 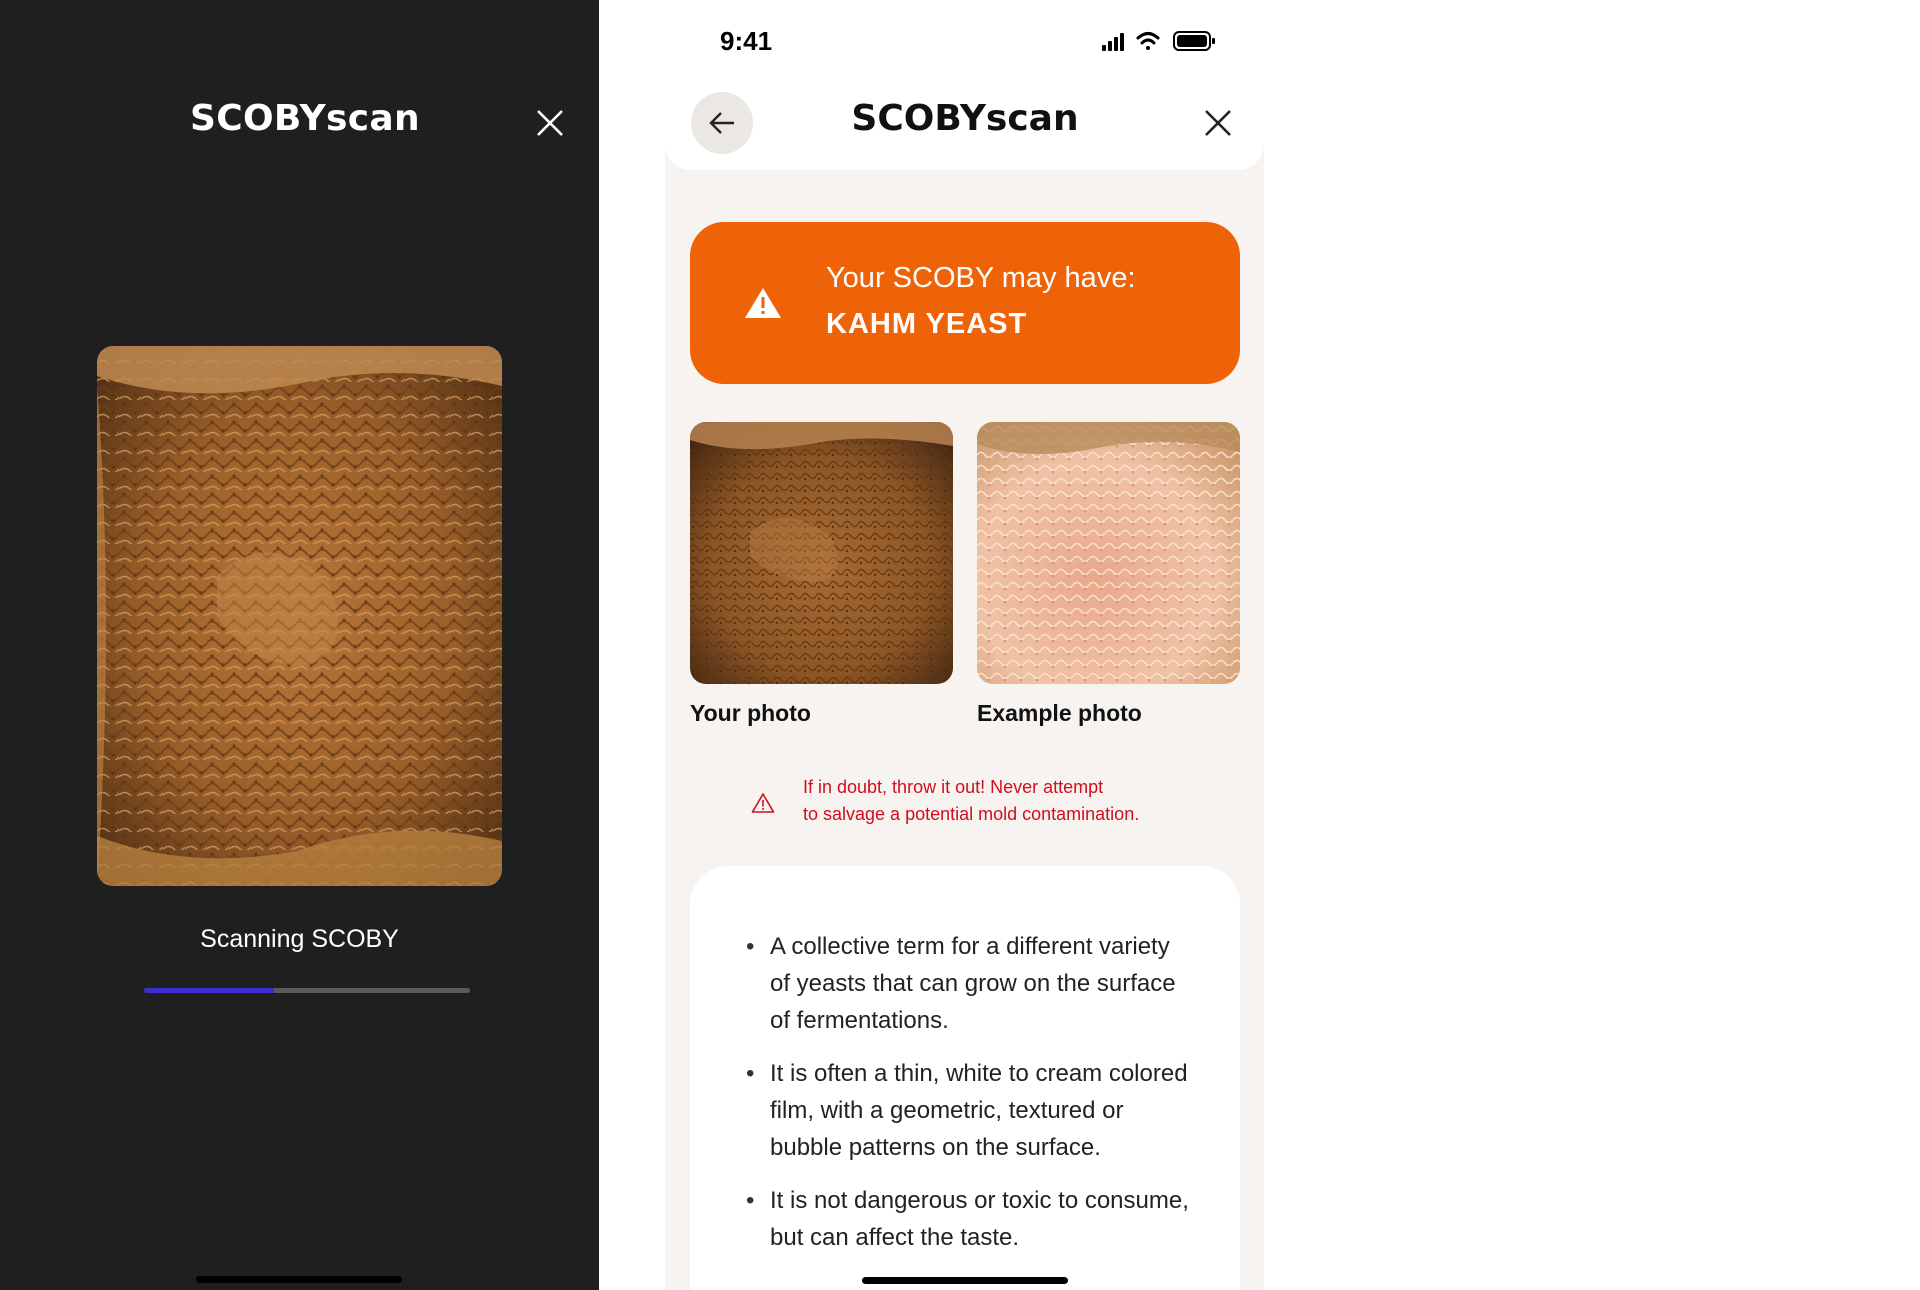 I want to click on cellular-signal-icon, so click(x=1113, y=42).